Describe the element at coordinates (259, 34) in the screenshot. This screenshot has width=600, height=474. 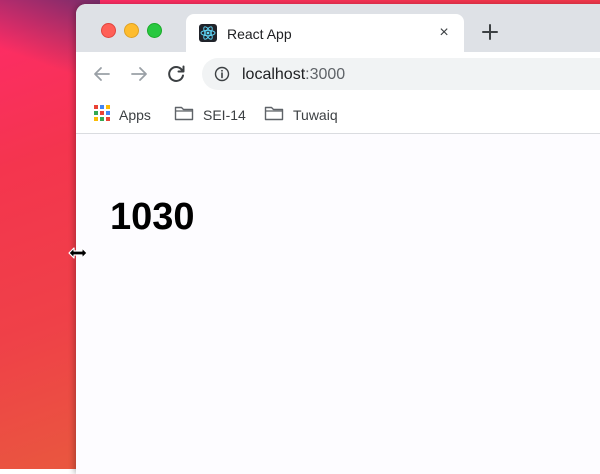
I see `tab-title: React App` at that location.